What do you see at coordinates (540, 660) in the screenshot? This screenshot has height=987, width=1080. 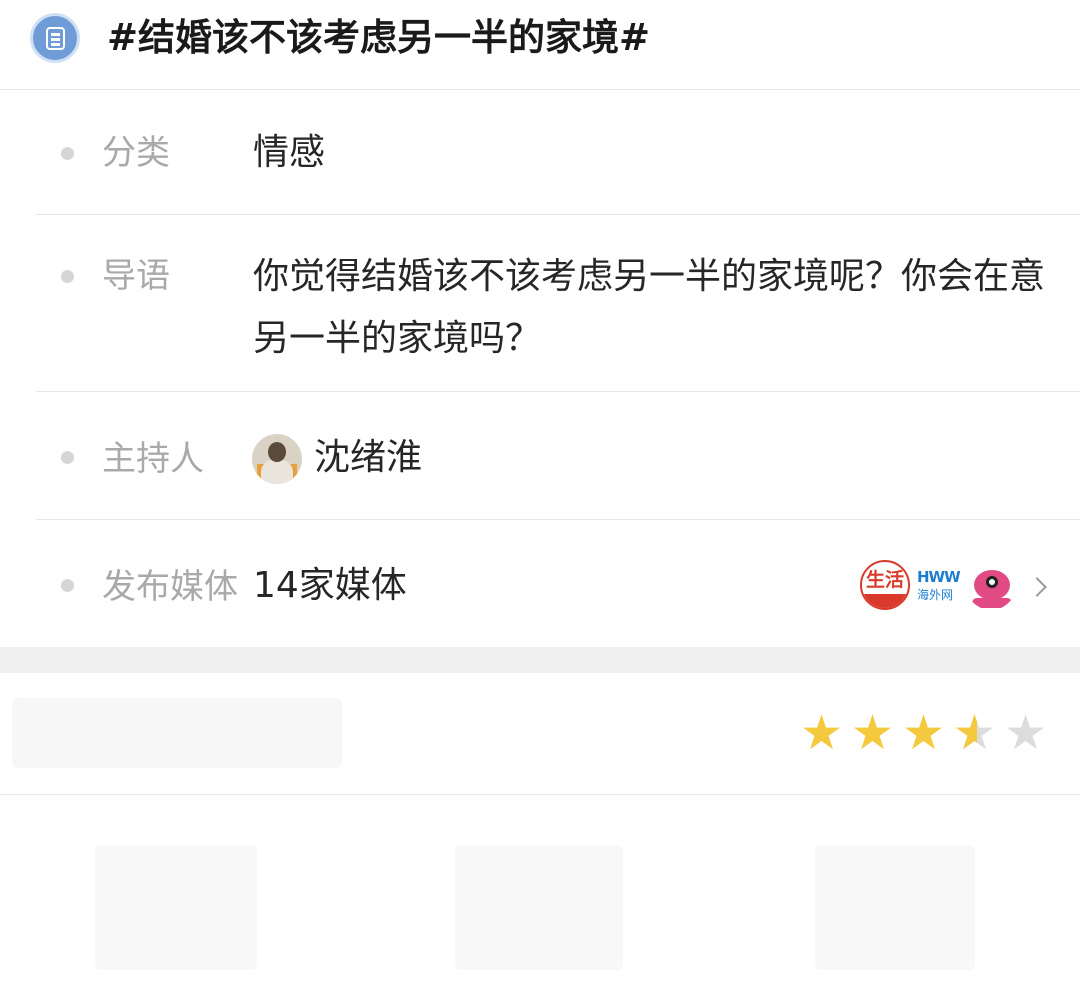 I see `section-gap` at bounding box center [540, 660].